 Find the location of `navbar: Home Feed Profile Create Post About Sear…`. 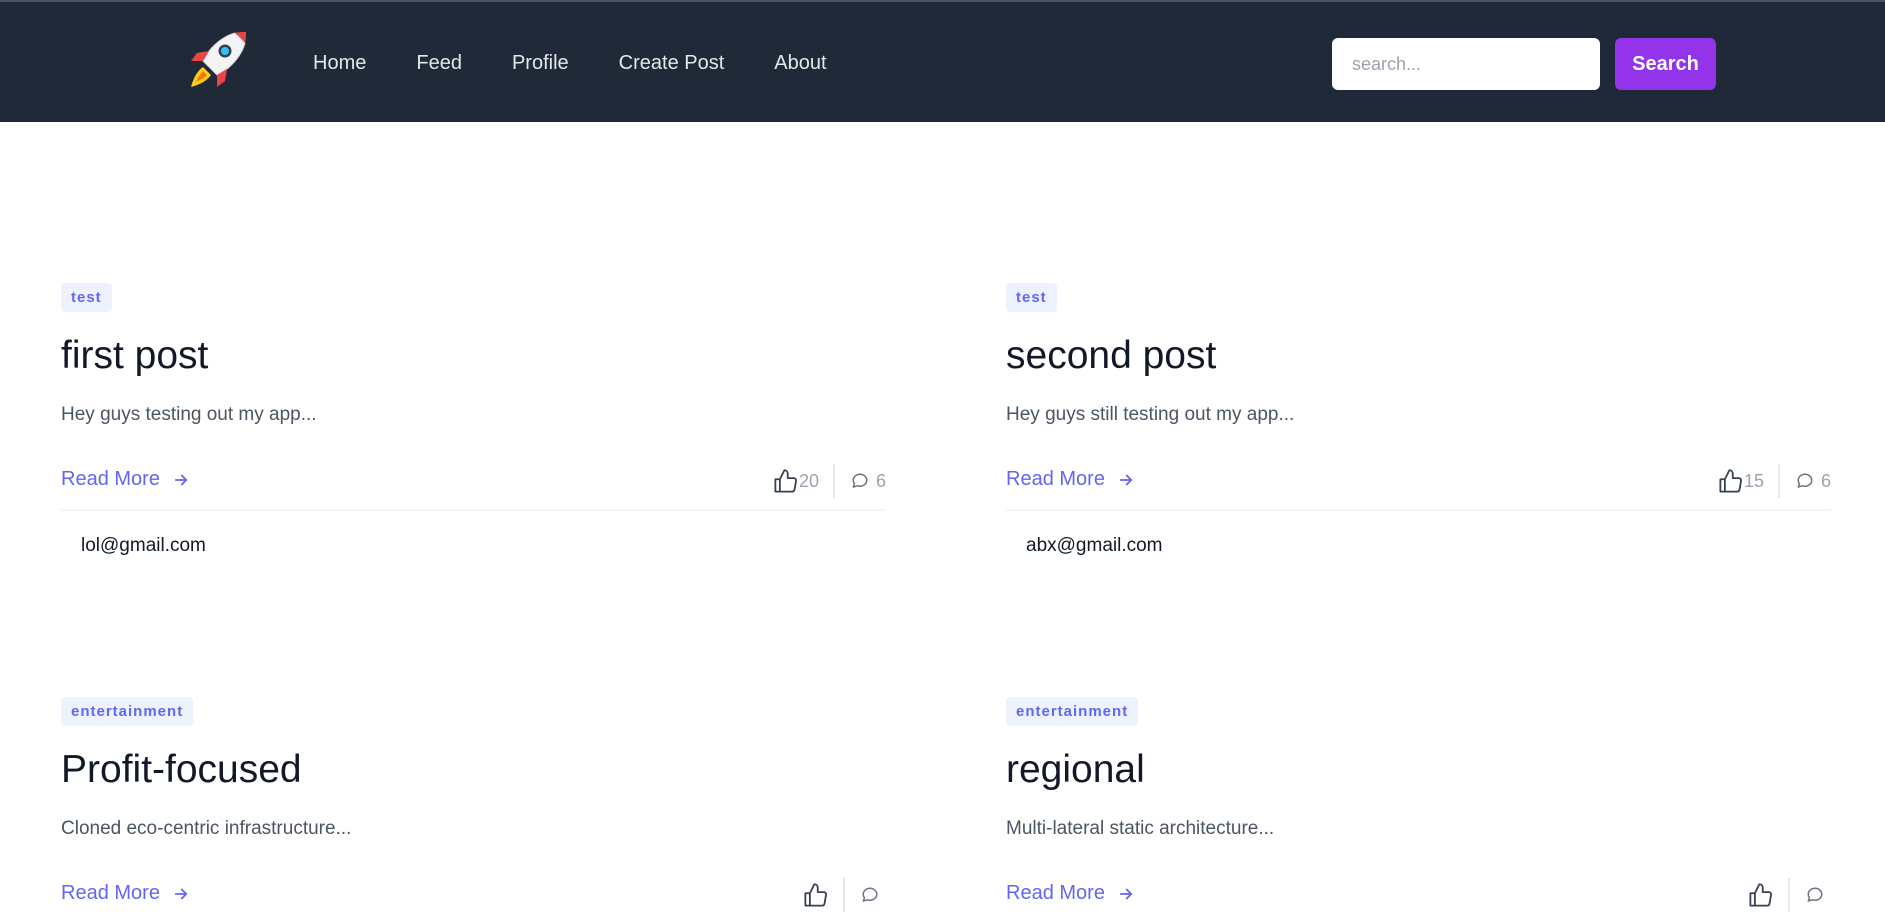

navbar: Home Feed Profile Create Post About Sear… is located at coordinates (942, 61).